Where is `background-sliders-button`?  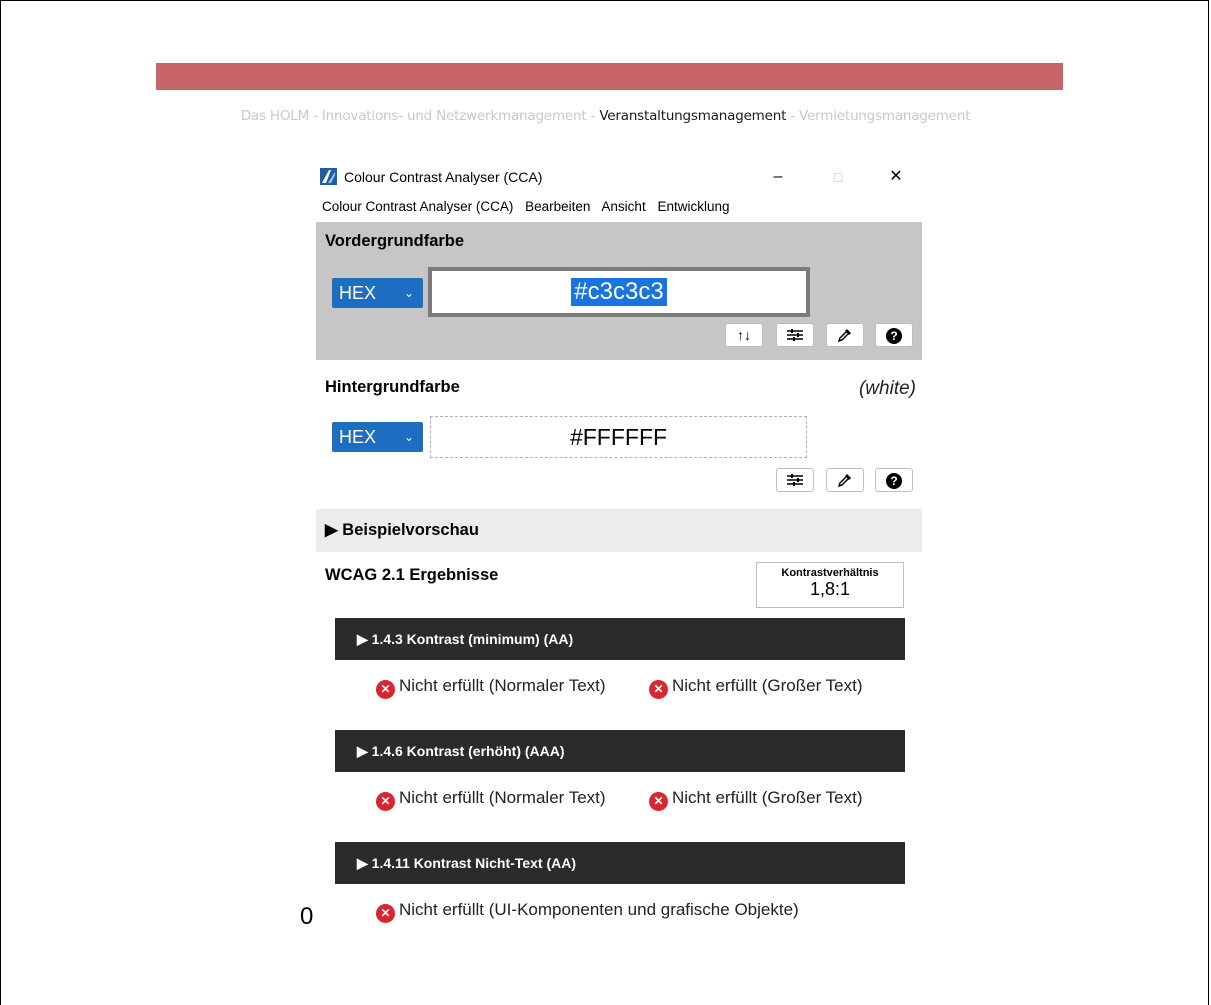
background-sliders-button is located at coordinates (795, 480).